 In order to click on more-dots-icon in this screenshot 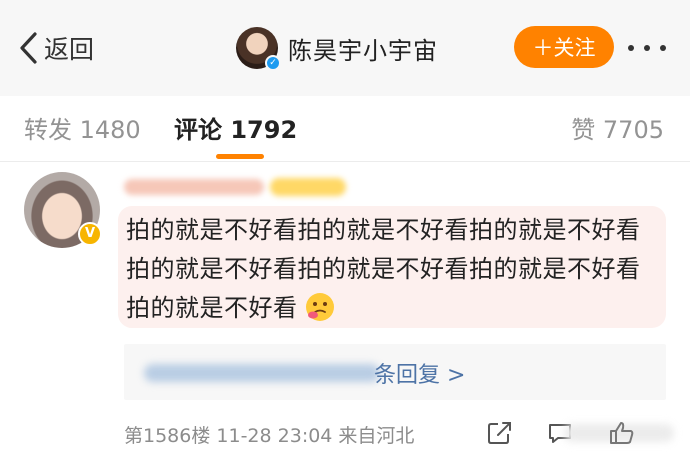, I will do `click(647, 48)`.